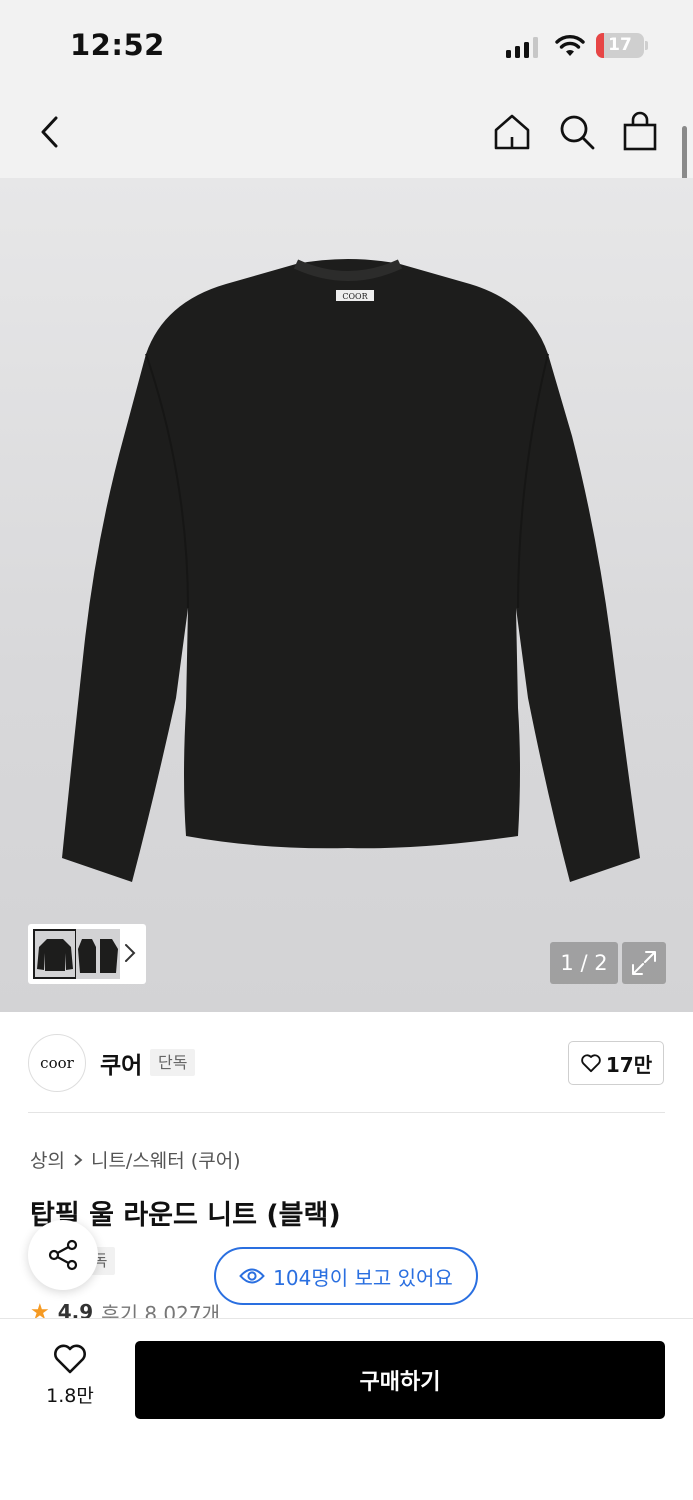  I want to click on breadcrumb-category: 상의, so click(47, 1159).